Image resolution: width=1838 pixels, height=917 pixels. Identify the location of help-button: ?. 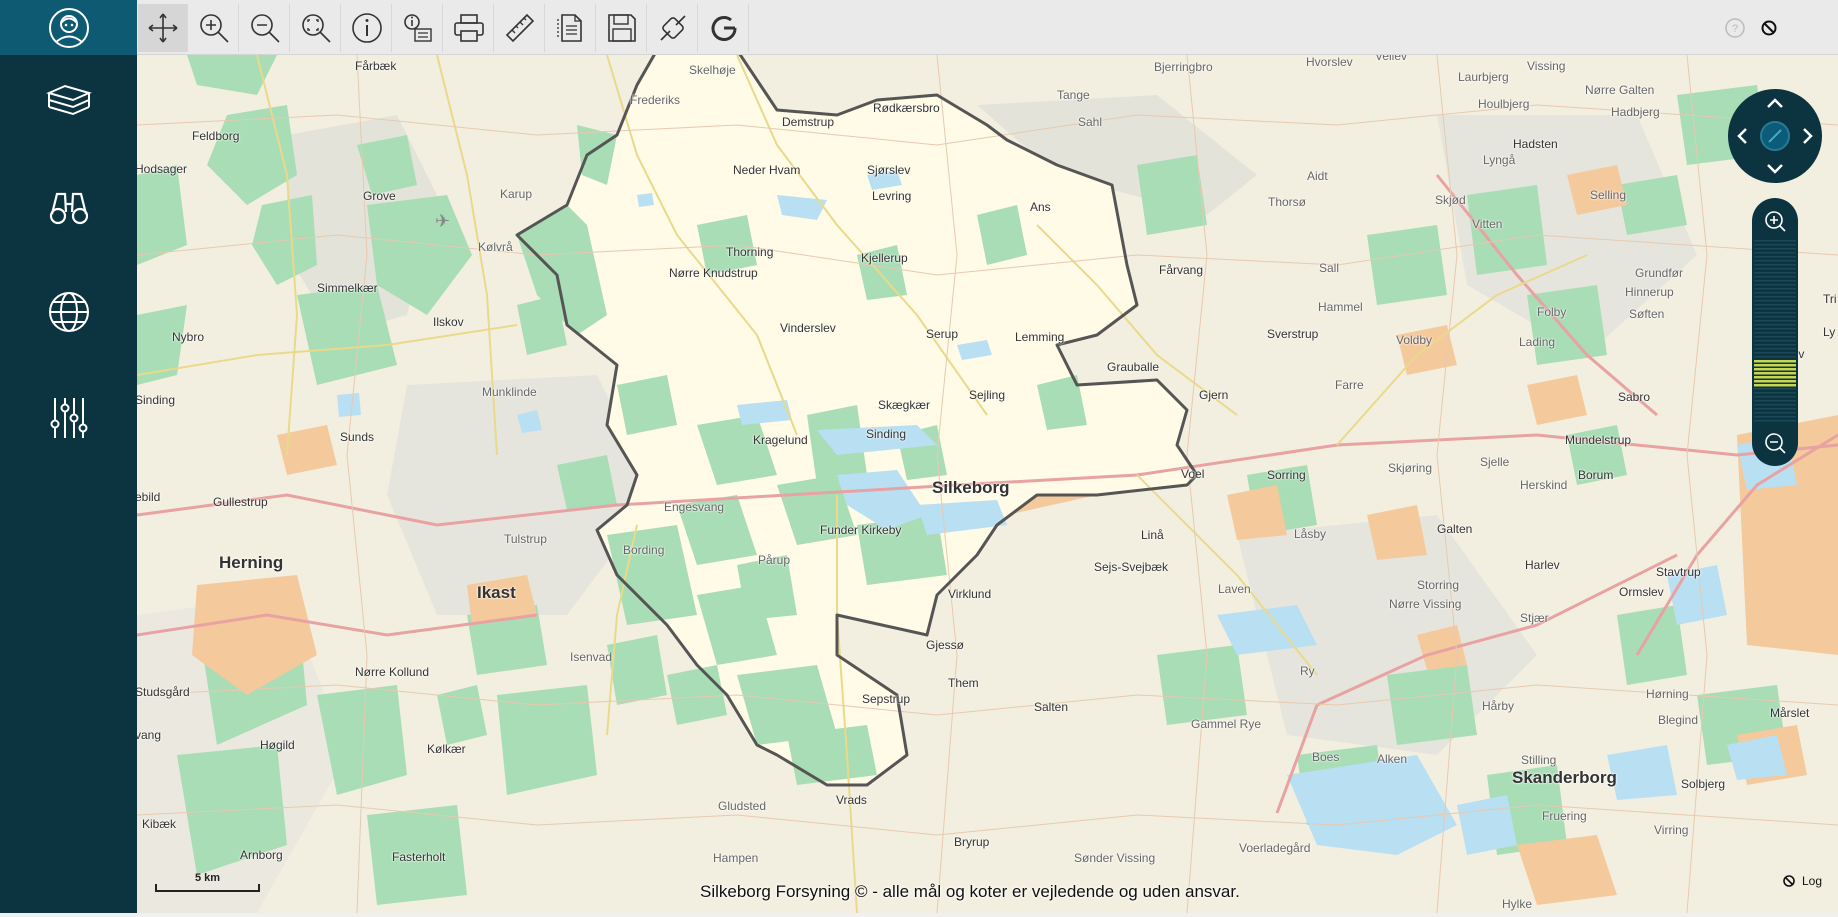
(1735, 28).